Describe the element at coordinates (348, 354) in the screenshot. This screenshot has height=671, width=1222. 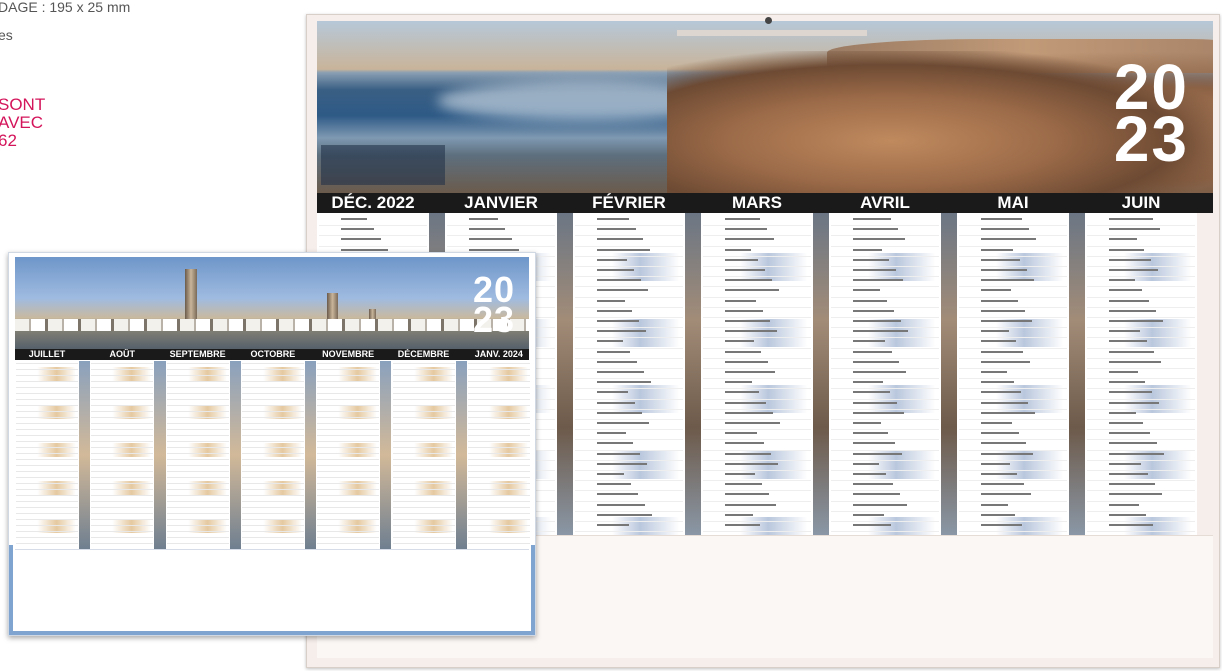
I see `month-header: NOVEMBRE` at that location.